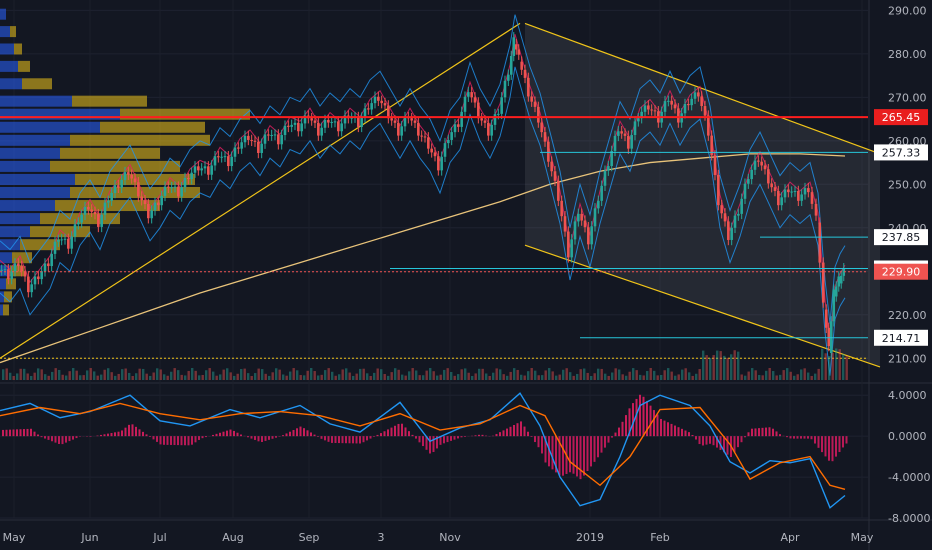 The height and width of the screenshot is (550, 932). What do you see at coordinates (159, 537) in the screenshot?
I see `time-tick-label: Jul` at bounding box center [159, 537].